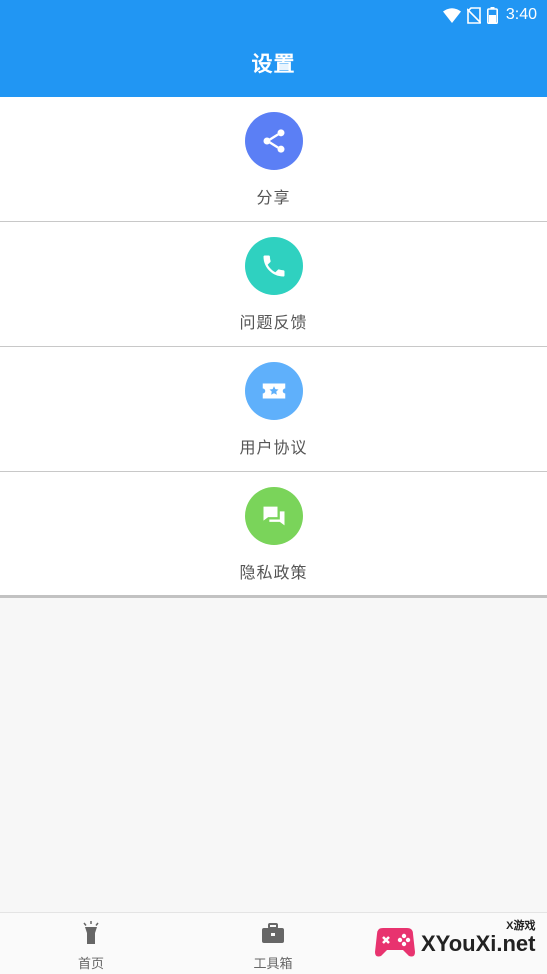 This screenshot has width=547, height=974. I want to click on menu-item-privacy-policy: 隐私政策, so click(273, 535).